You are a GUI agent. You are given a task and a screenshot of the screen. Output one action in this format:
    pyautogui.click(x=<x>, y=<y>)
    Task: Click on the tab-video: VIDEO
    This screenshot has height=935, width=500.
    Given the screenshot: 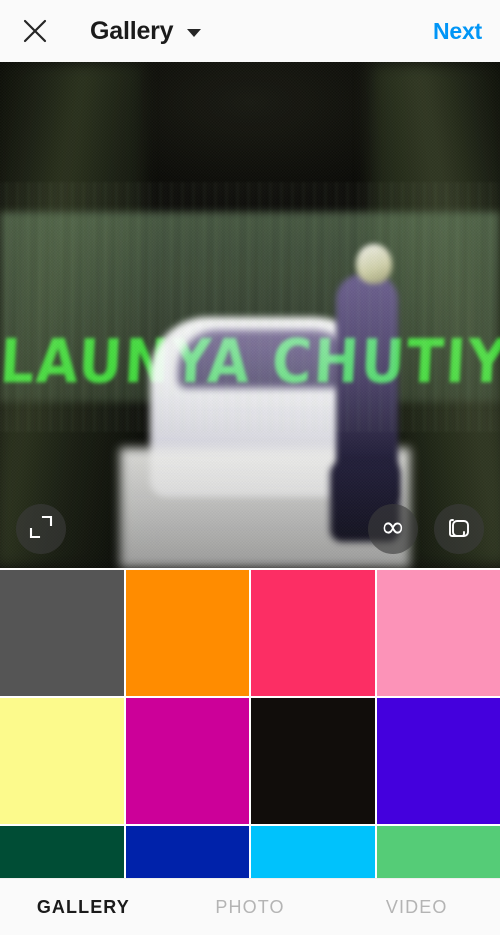 What is the action you would take?
    pyautogui.click(x=416, y=907)
    